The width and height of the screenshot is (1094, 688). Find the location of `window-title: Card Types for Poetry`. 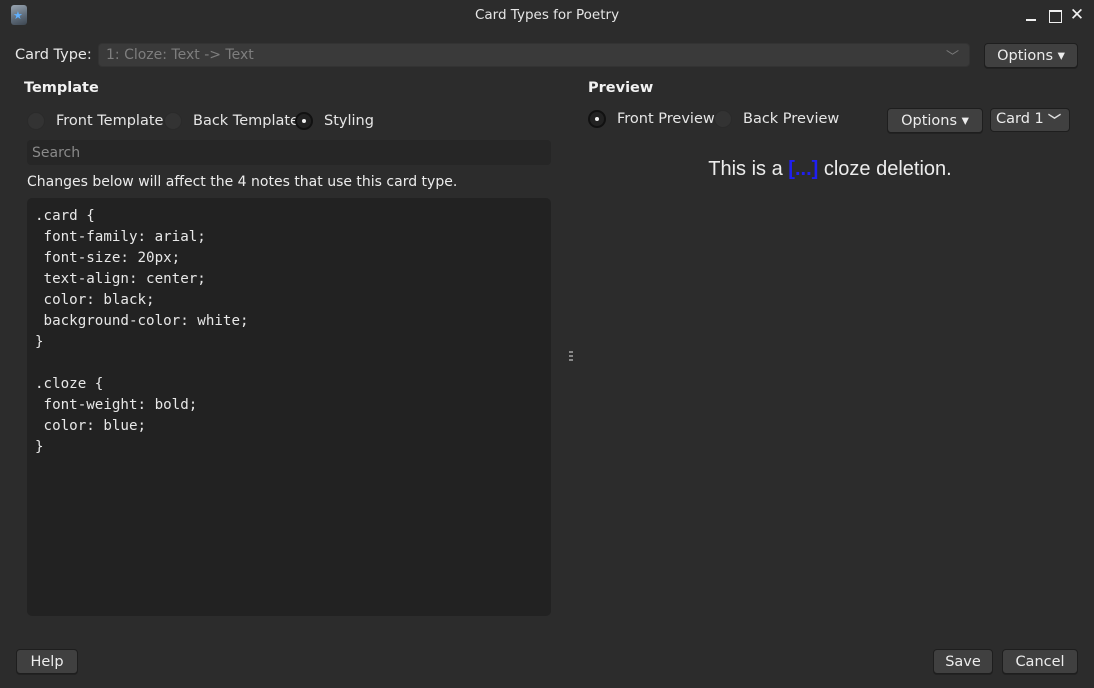

window-title: Card Types for Poetry is located at coordinates (547, 15).